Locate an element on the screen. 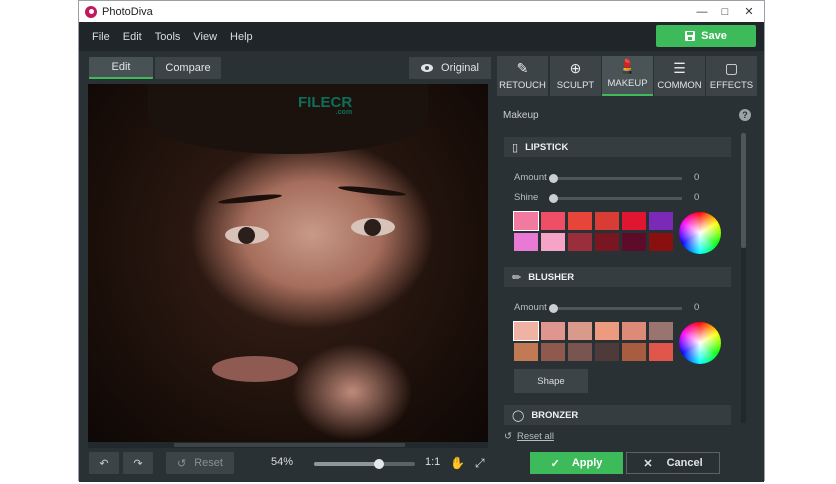  watermark: FILECR .com is located at coordinates (325, 105).